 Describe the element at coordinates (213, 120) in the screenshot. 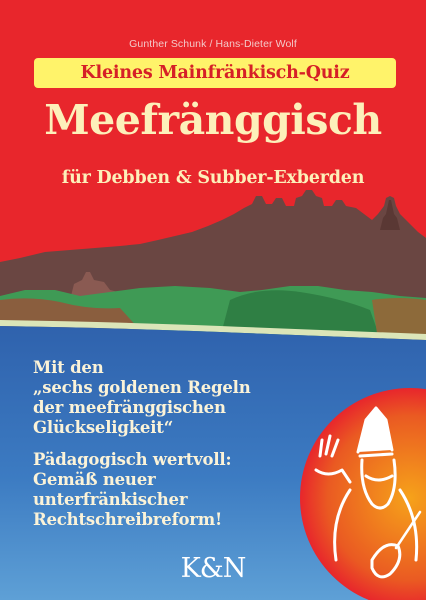

I see `book-title: Meefränggisch` at that location.